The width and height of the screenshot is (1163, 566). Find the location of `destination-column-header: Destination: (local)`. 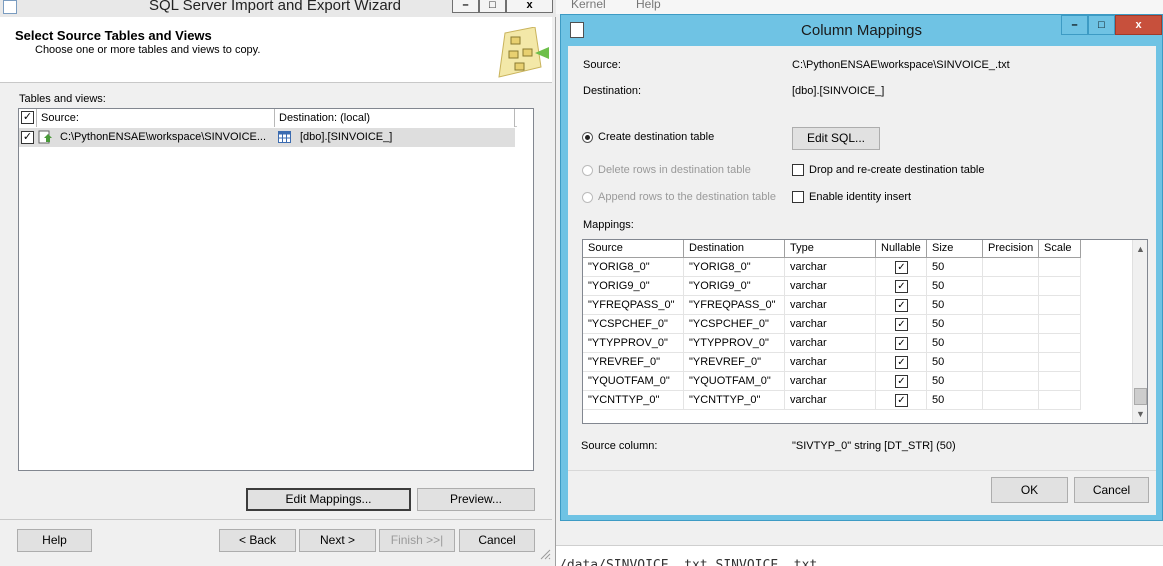

destination-column-header: Destination: (local) is located at coordinates (395, 118).